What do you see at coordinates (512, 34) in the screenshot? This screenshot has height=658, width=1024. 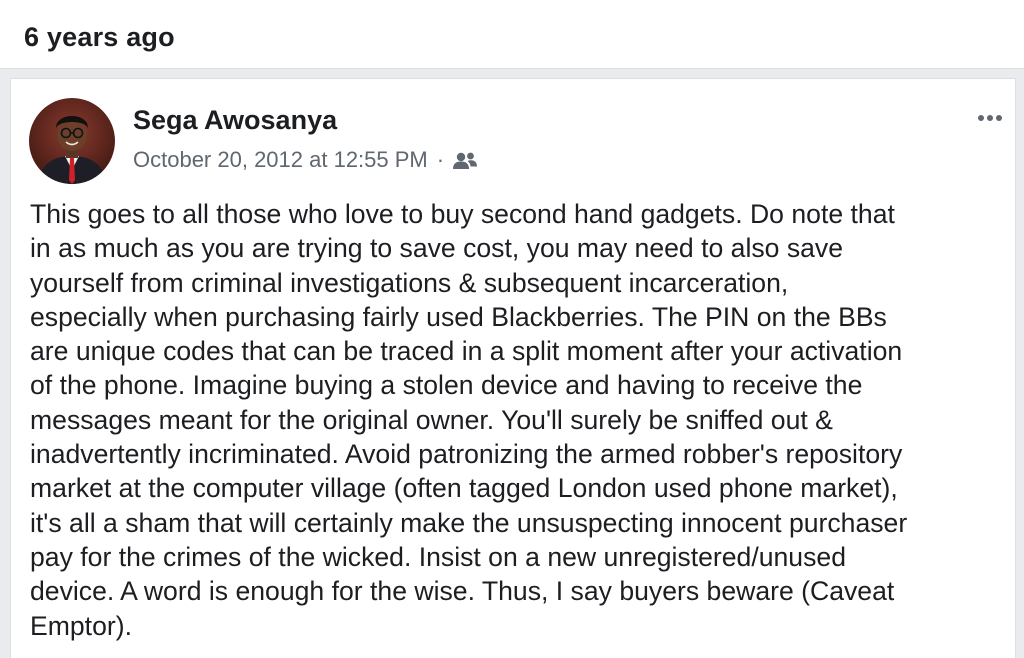 I see `memory-header: 6 years ago` at bounding box center [512, 34].